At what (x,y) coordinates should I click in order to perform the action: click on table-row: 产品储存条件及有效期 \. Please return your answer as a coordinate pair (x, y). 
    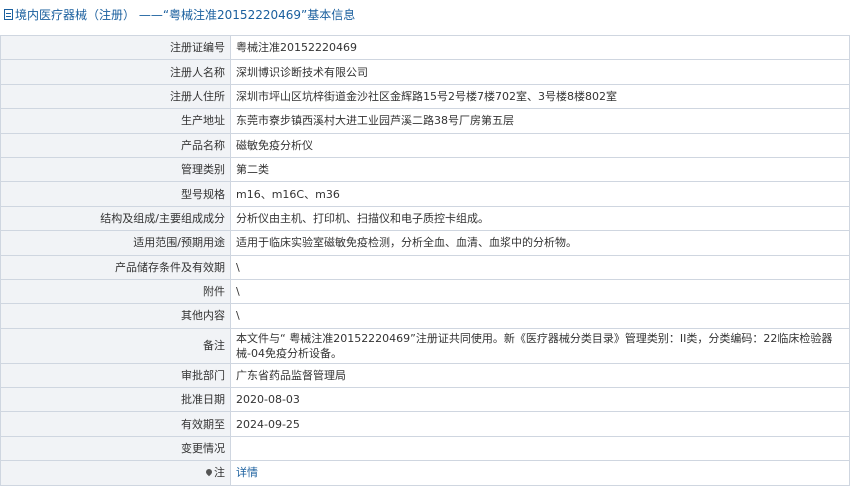
    Looking at the image, I should click on (425, 267).